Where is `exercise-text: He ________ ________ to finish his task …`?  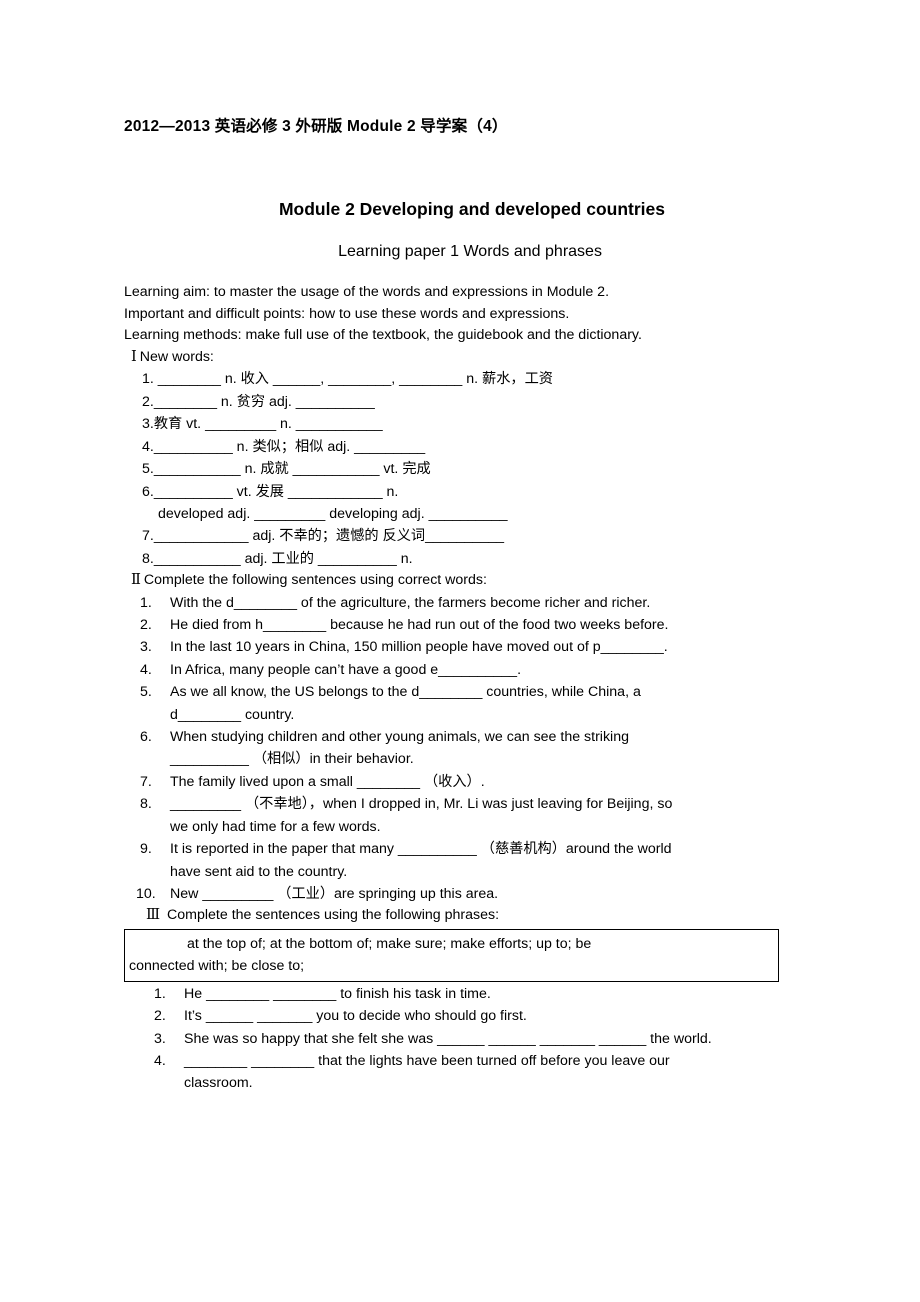
exercise-text: He ________ ________ to finish his task … is located at coordinates (337, 993).